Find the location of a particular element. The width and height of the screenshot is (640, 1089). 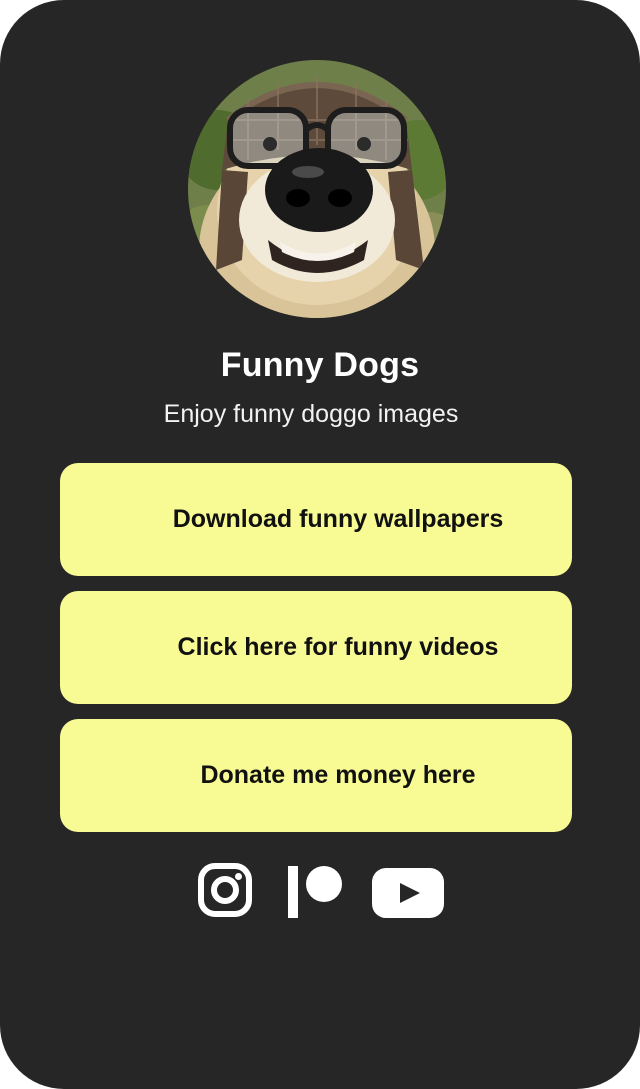

profile-tagline: Enjoy funny doggo images is located at coordinates (311, 414).